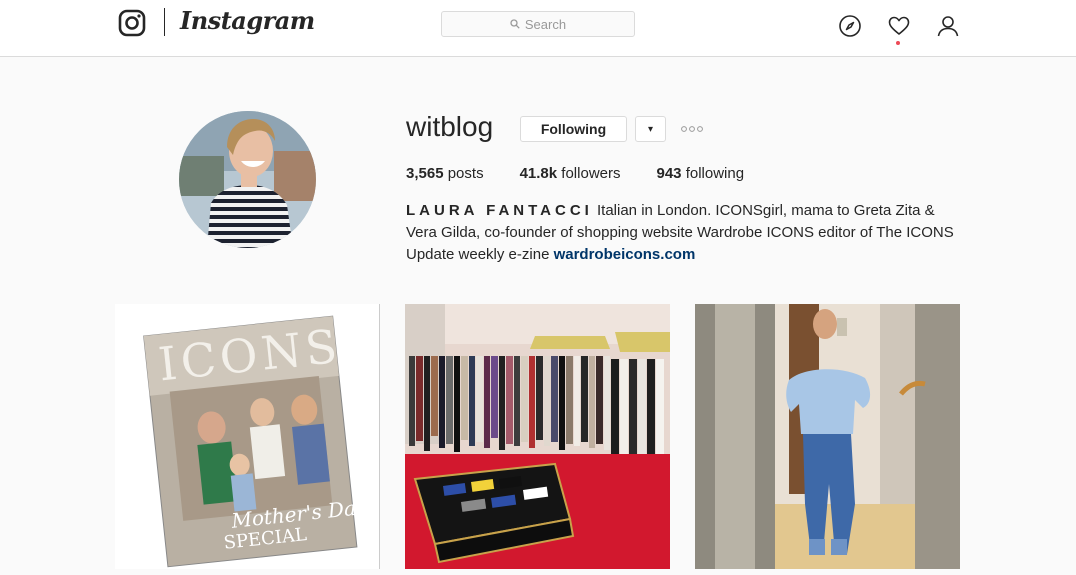  What do you see at coordinates (898, 43) in the screenshot?
I see `notification-dot` at bounding box center [898, 43].